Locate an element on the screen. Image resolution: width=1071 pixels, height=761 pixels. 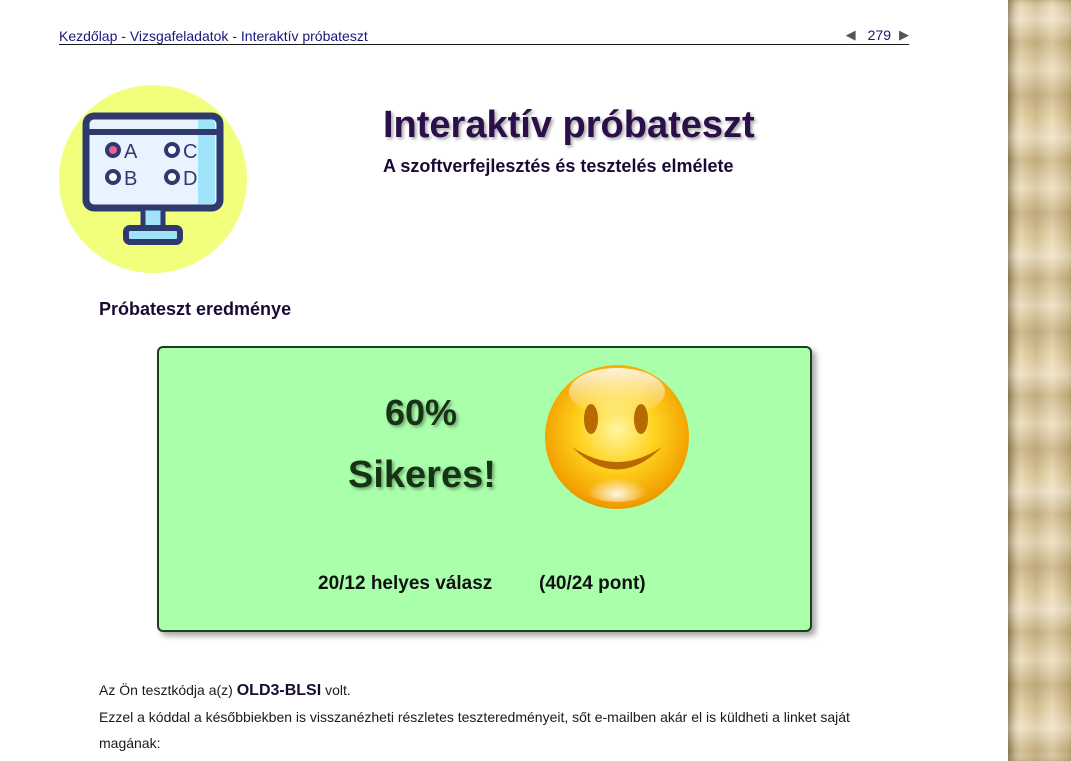
option-label: C is located at coordinates (190, 152).